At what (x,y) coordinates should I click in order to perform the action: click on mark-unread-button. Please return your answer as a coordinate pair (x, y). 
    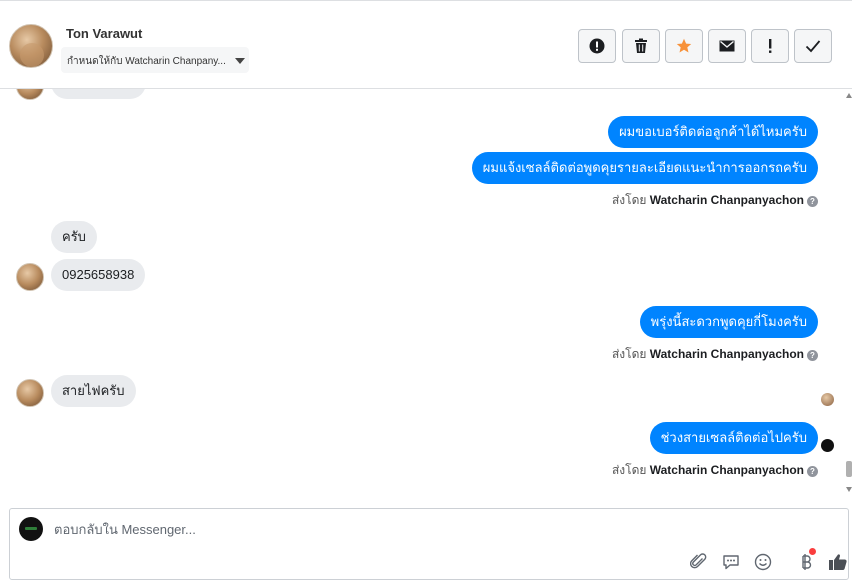
    Looking at the image, I should click on (727, 46).